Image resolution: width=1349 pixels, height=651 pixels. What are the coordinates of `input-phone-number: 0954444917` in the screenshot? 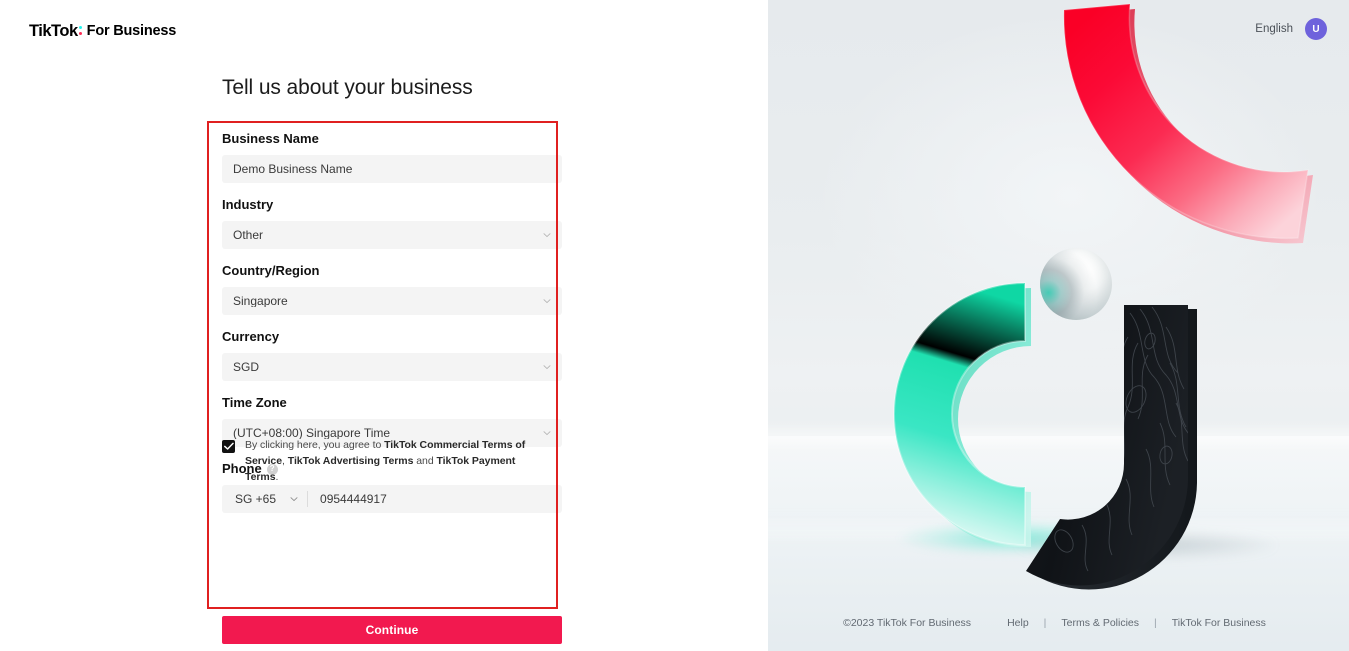 It's located at (347, 499).